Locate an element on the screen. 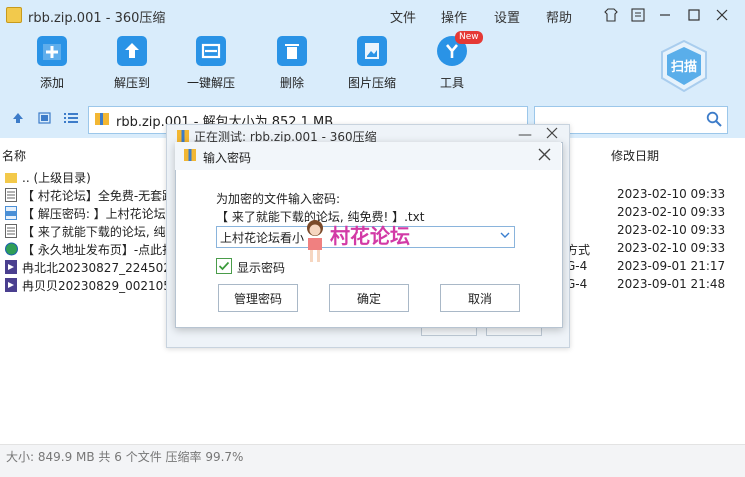 The height and width of the screenshot is (477, 745). one-click-extract-icon is located at coordinates (211, 51).